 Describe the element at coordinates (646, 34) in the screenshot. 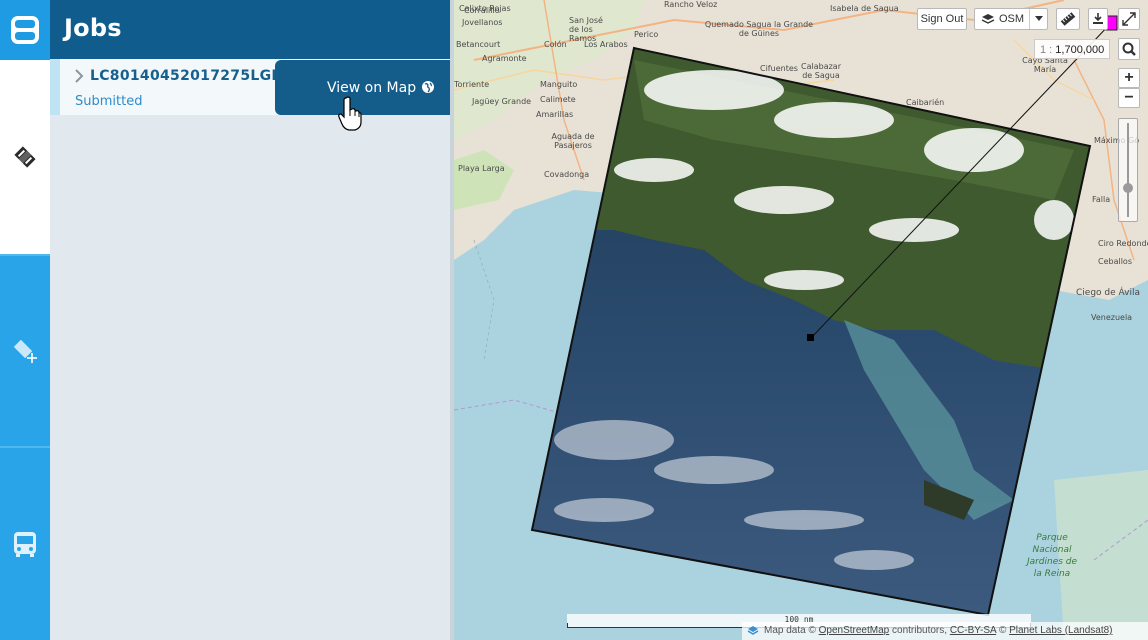

I see `place-label: Perico` at that location.